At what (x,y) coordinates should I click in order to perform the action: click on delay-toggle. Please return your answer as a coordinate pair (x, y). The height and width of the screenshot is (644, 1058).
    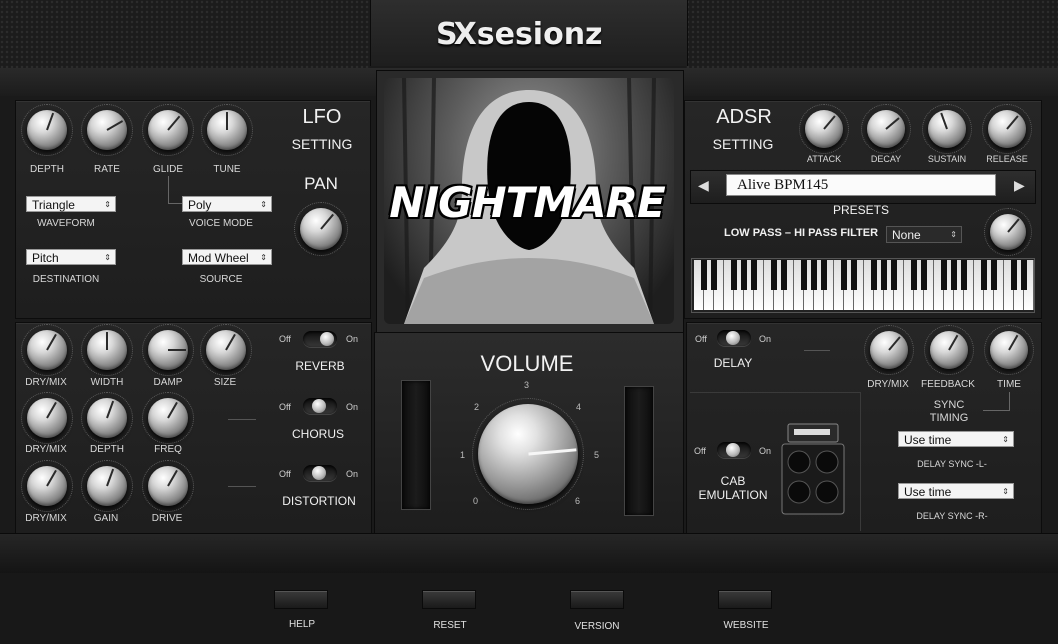
    Looking at the image, I should click on (734, 338).